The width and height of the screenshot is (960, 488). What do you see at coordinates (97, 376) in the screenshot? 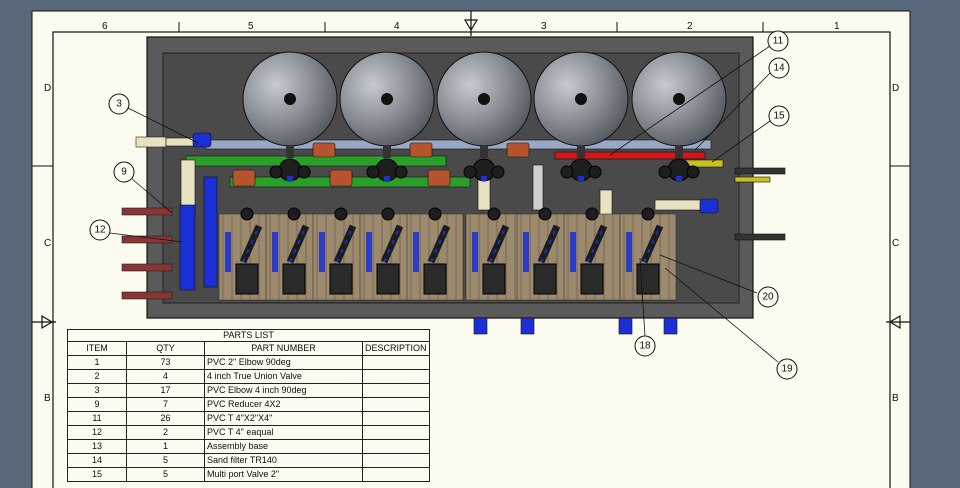
I see `cell-item: 2` at bounding box center [97, 376].